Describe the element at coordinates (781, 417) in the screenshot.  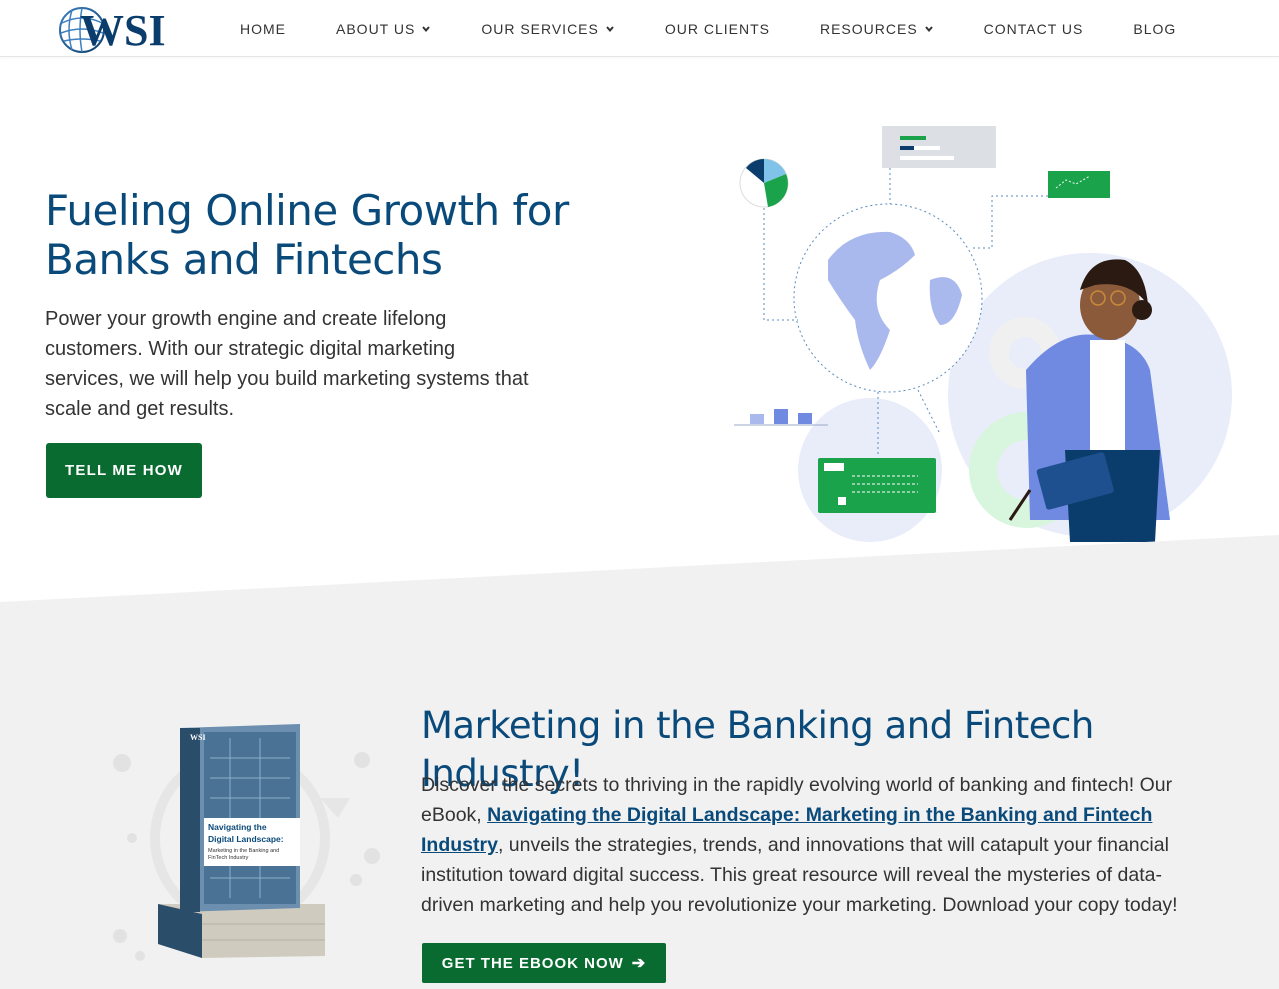
I see `bar-chart-icon` at that location.